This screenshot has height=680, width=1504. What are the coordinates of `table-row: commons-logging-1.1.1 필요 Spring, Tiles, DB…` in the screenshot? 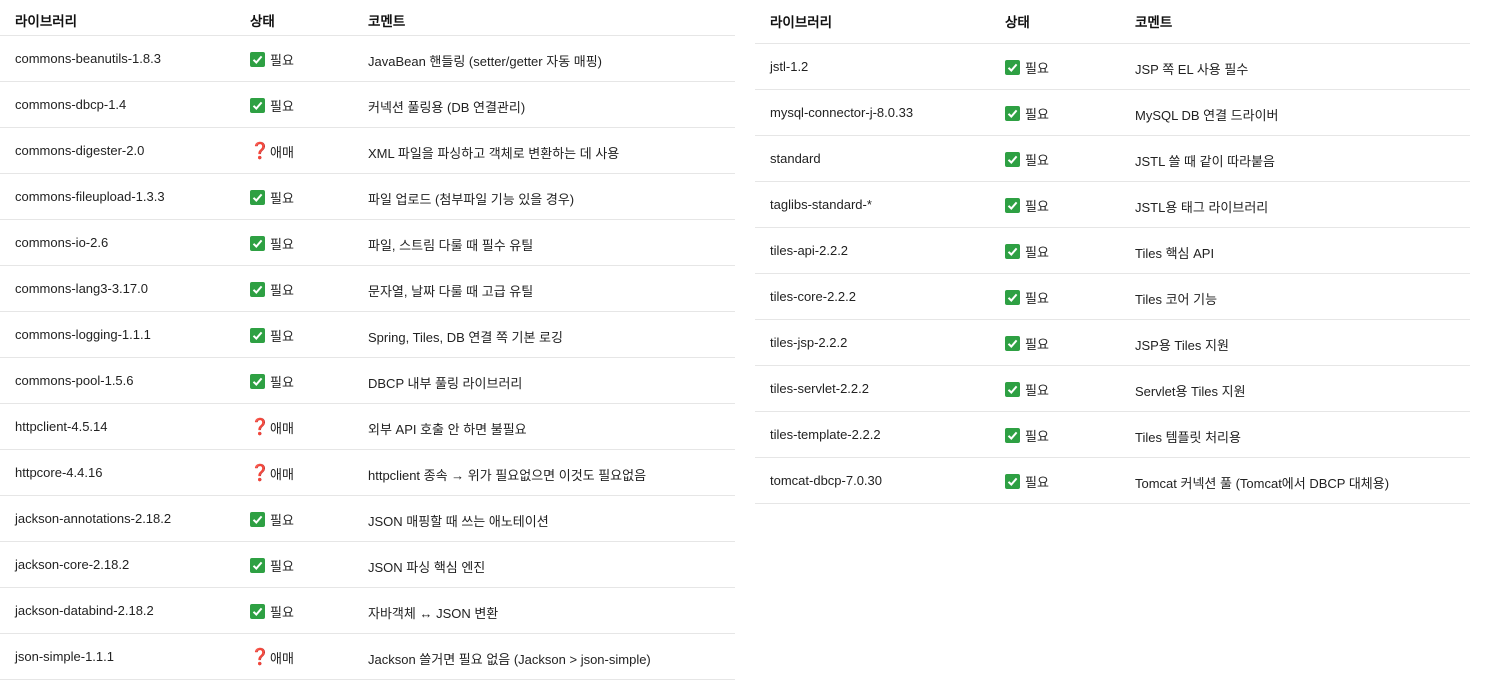 It's located at (367, 335).